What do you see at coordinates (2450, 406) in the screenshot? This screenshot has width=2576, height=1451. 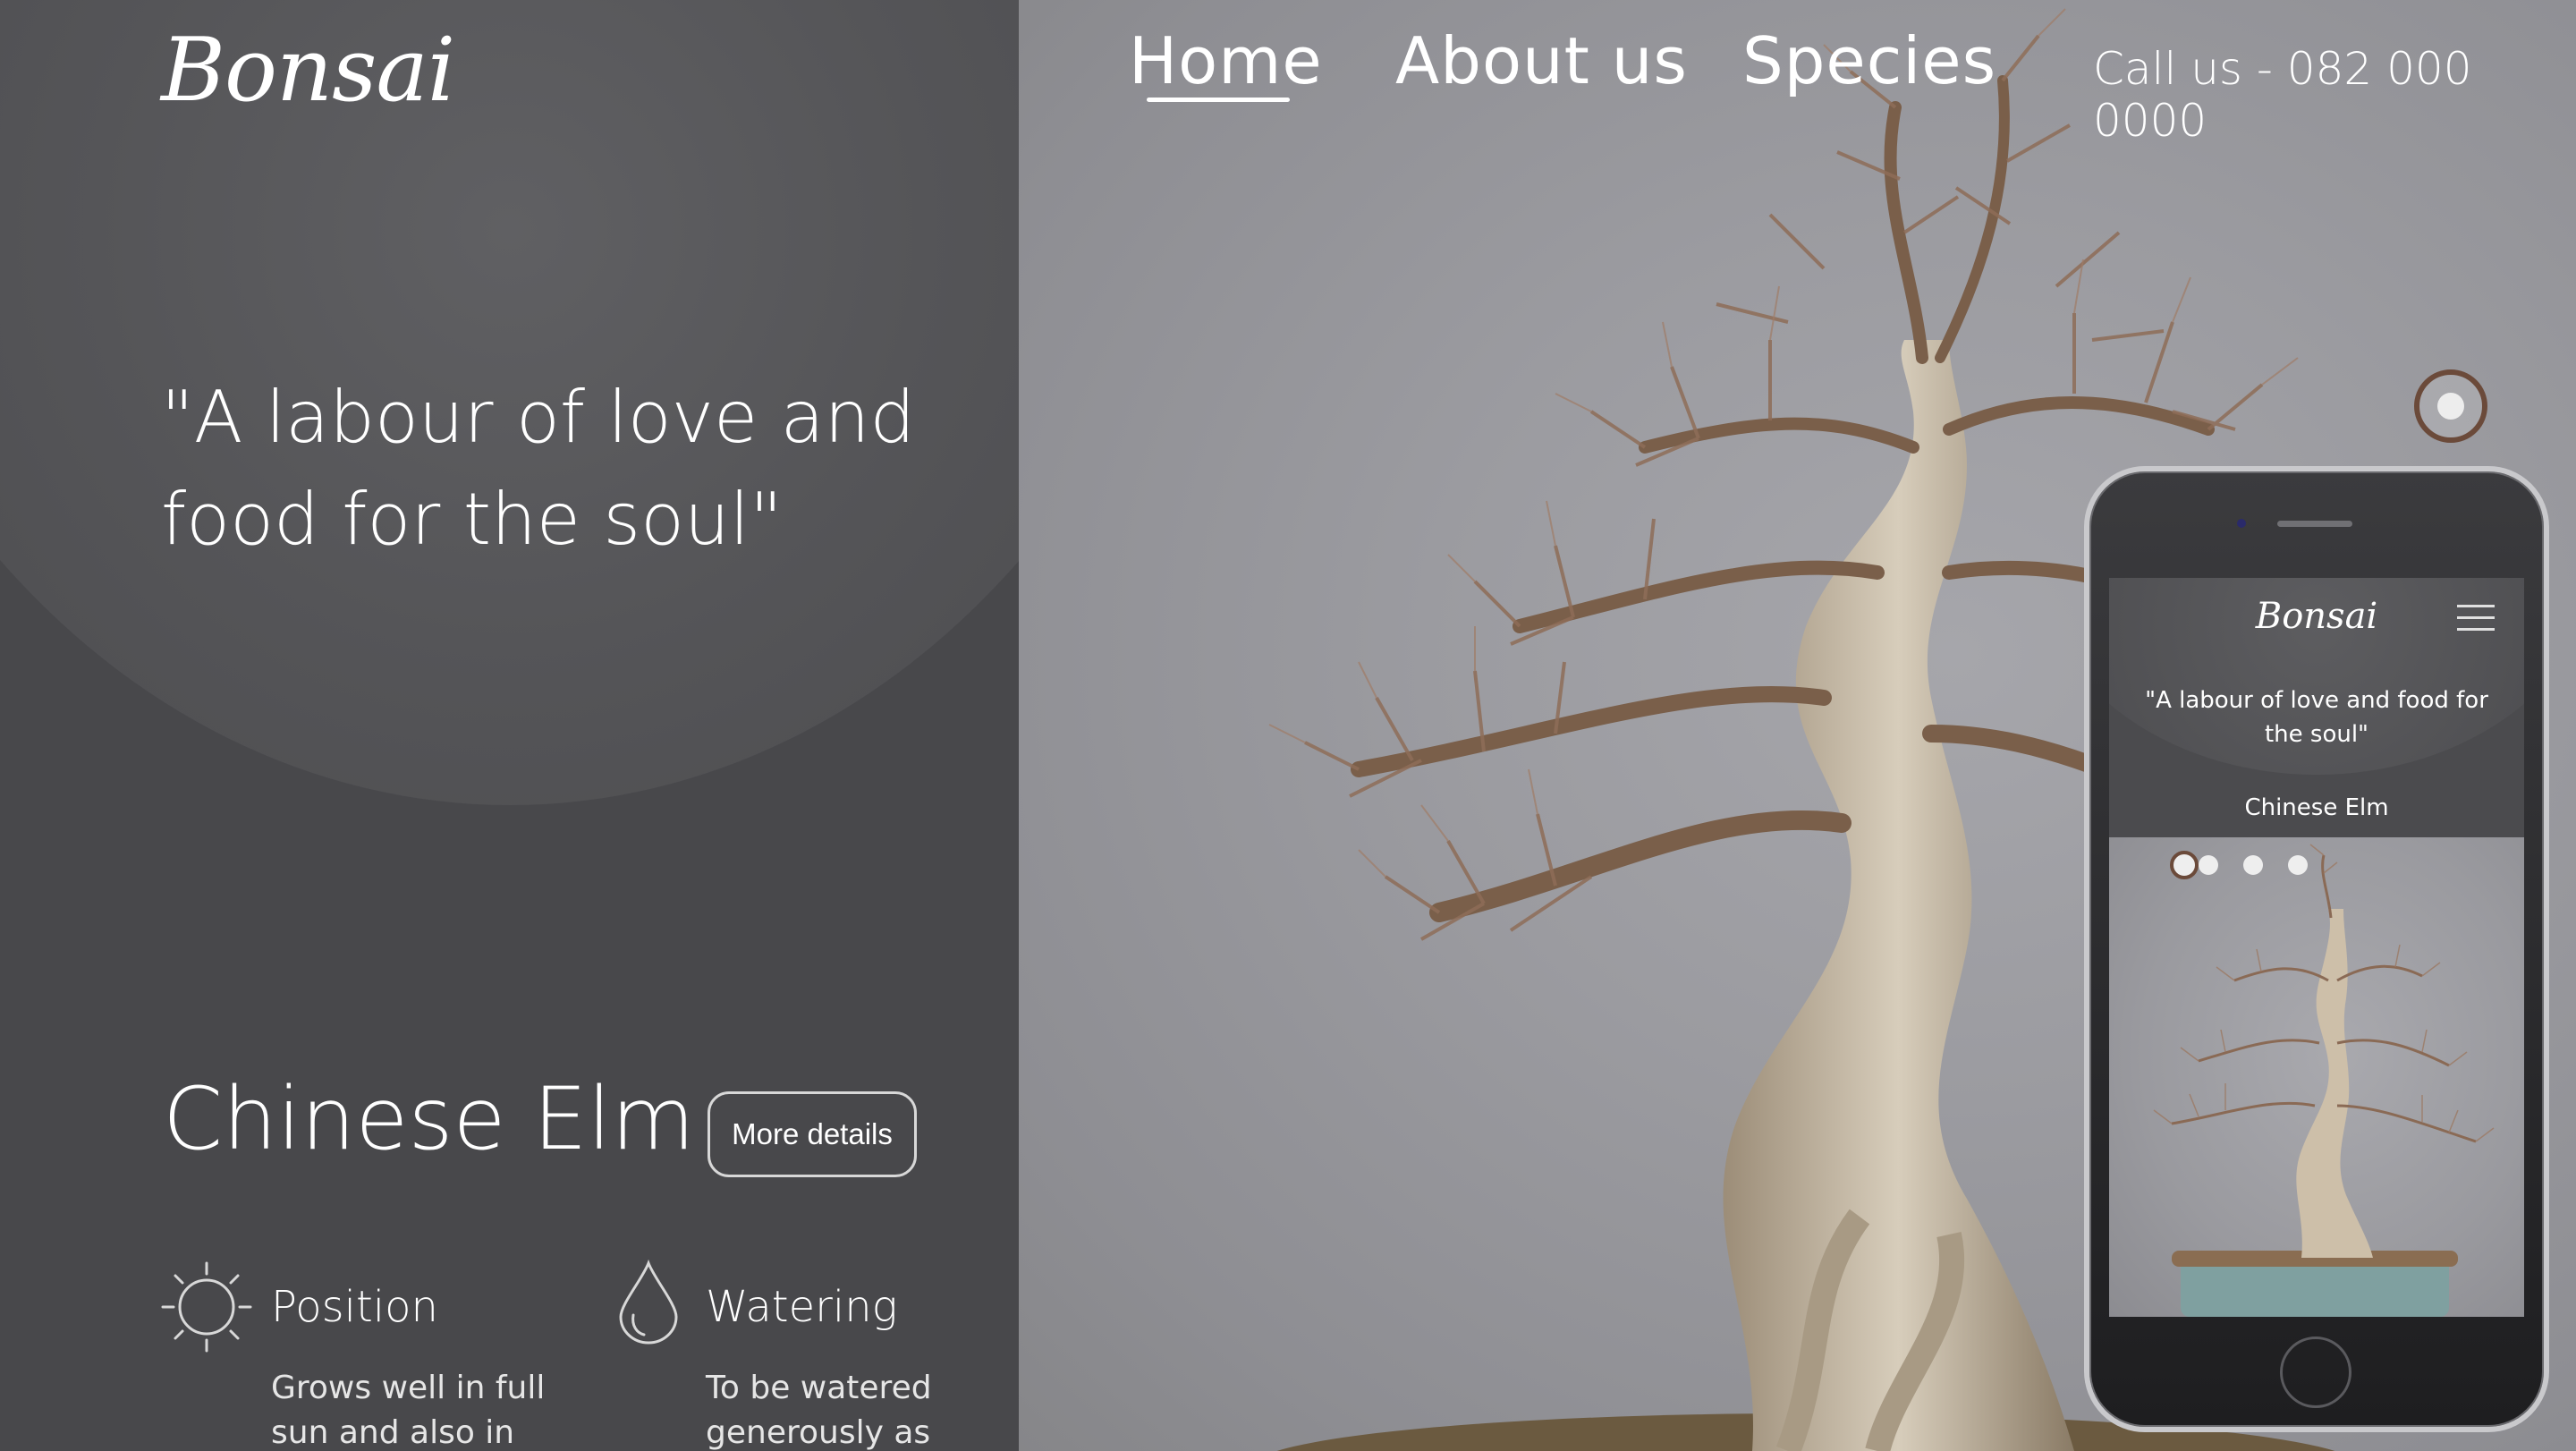 I see `carousel-dot-active` at bounding box center [2450, 406].